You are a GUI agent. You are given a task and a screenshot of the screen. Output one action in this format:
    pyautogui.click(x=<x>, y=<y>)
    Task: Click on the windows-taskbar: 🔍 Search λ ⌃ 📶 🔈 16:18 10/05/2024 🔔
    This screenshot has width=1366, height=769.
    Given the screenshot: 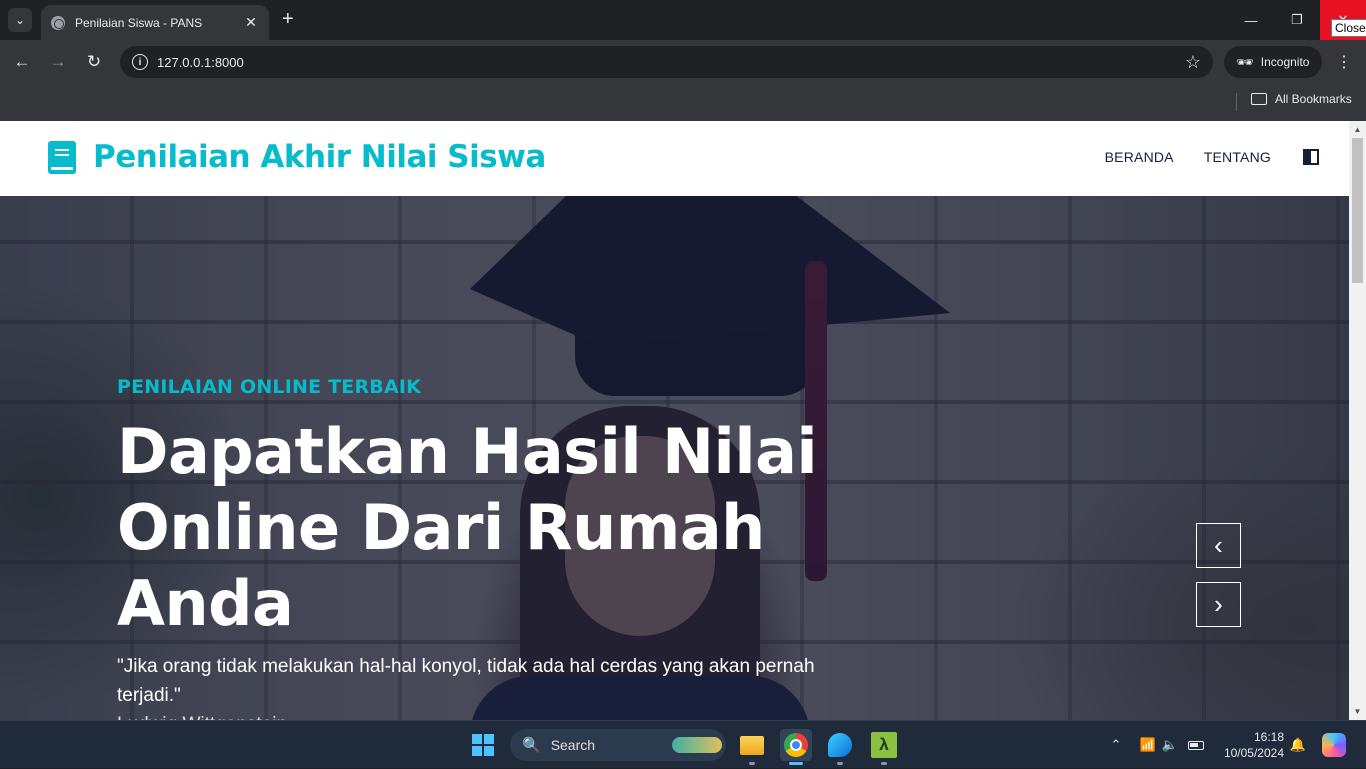 What is the action you would take?
    pyautogui.click(x=683, y=744)
    